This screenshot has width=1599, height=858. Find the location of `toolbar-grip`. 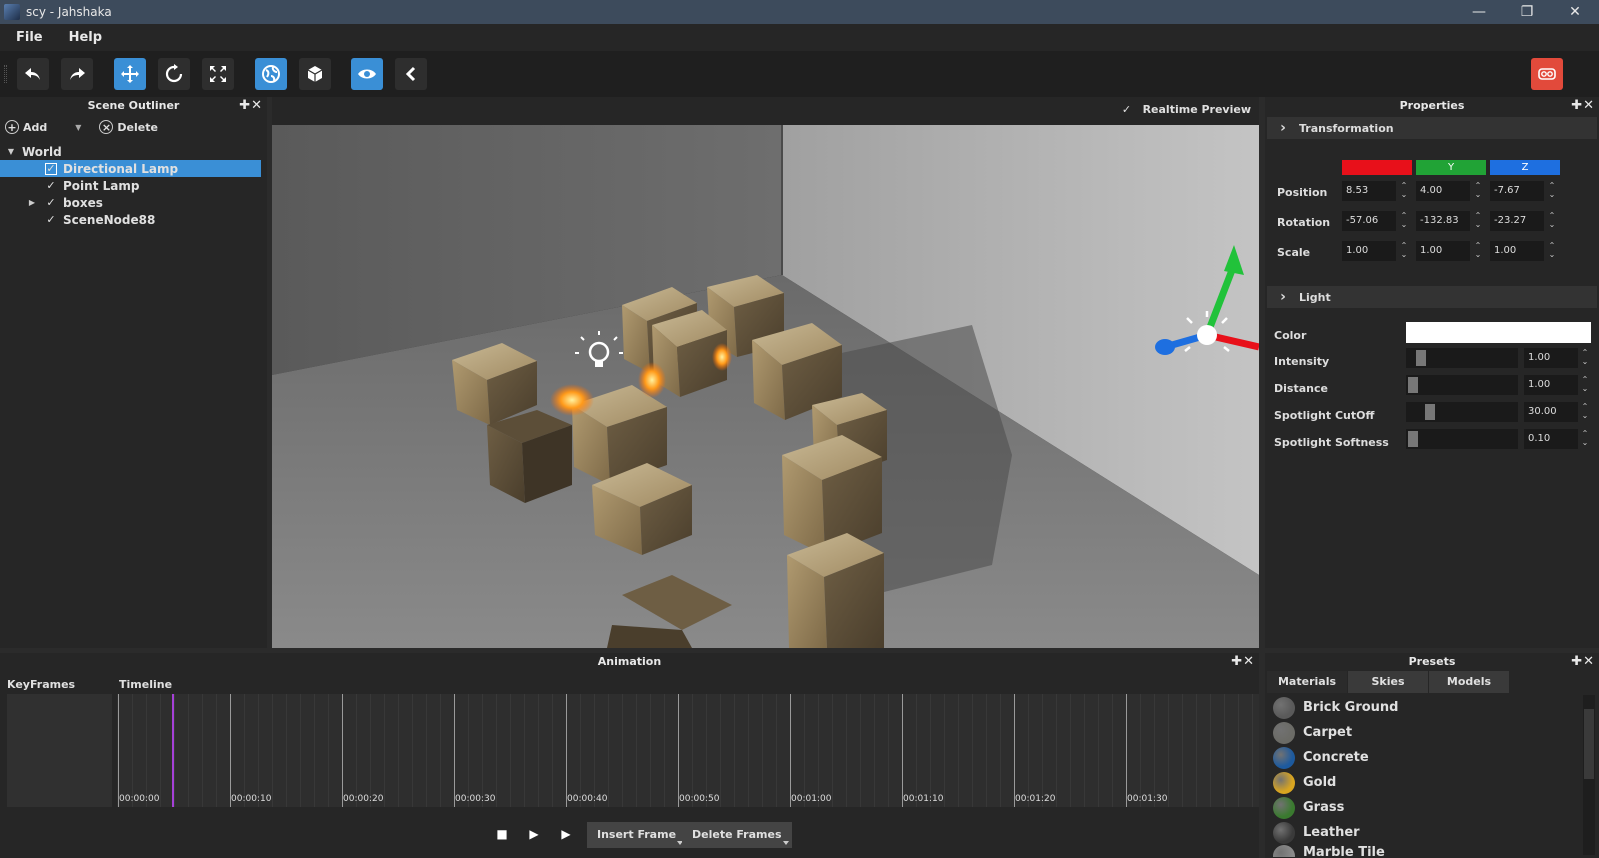

toolbar-grip is located at coordinates (5, 74).